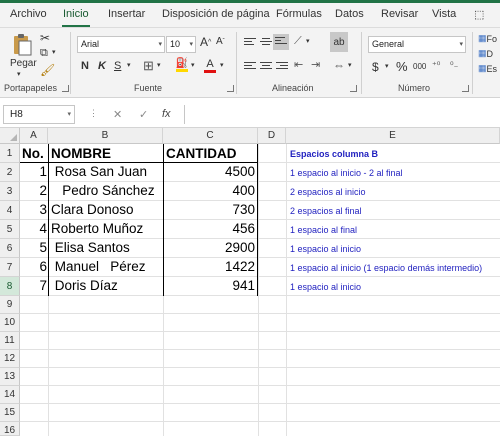 The height and width of the screenshot is (436, 500). Describe the element at coordinates (117, 114) in the screenshot. I see `cancel-icon: ✕` at that location.